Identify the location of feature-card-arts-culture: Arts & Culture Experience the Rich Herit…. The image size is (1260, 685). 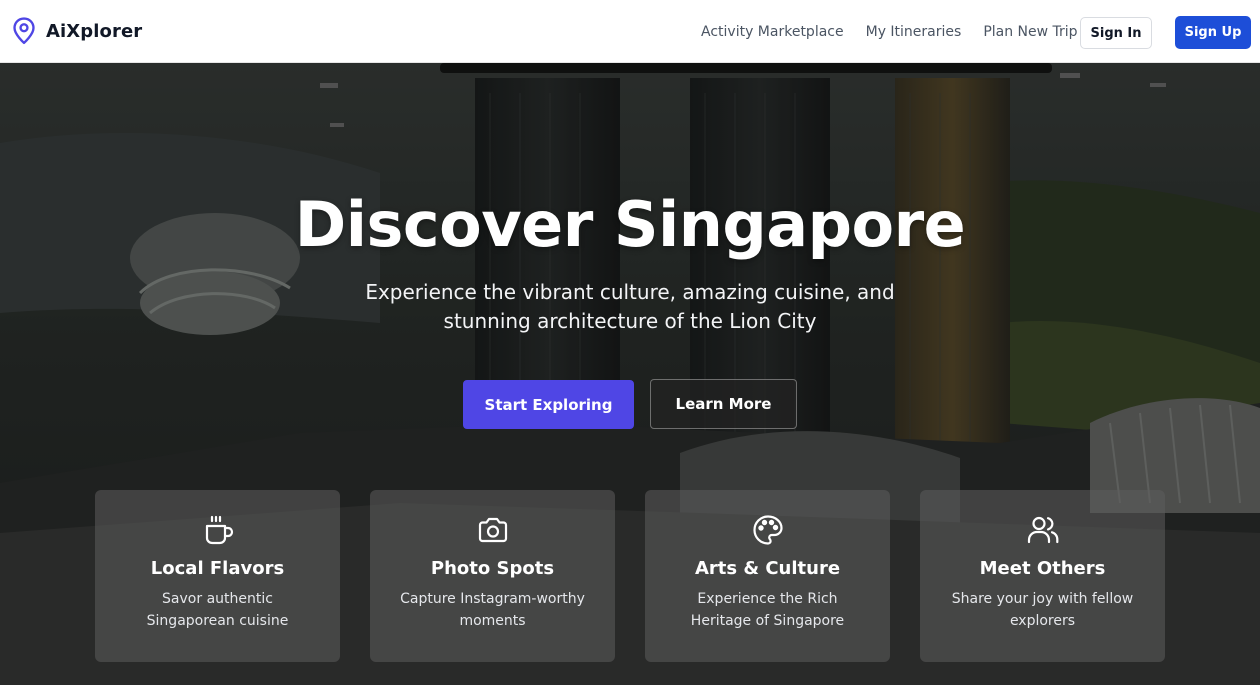
(767, 576).